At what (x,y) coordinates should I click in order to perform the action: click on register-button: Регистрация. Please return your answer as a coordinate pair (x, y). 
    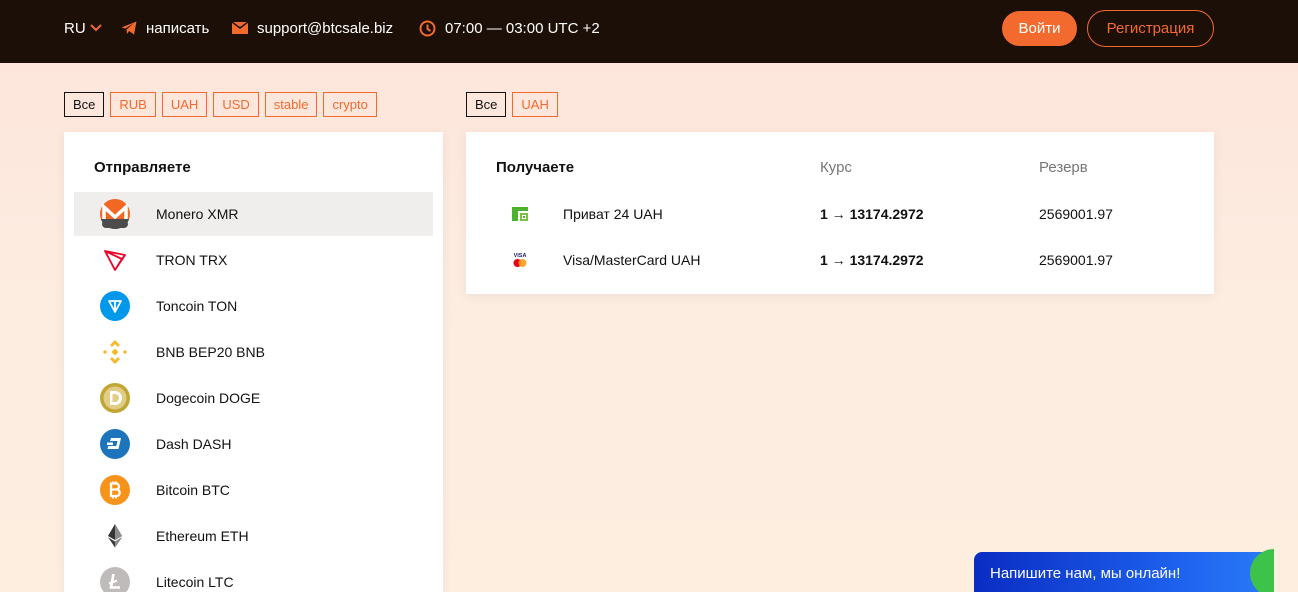
    Looking at the image, I should click on (1150, 28).